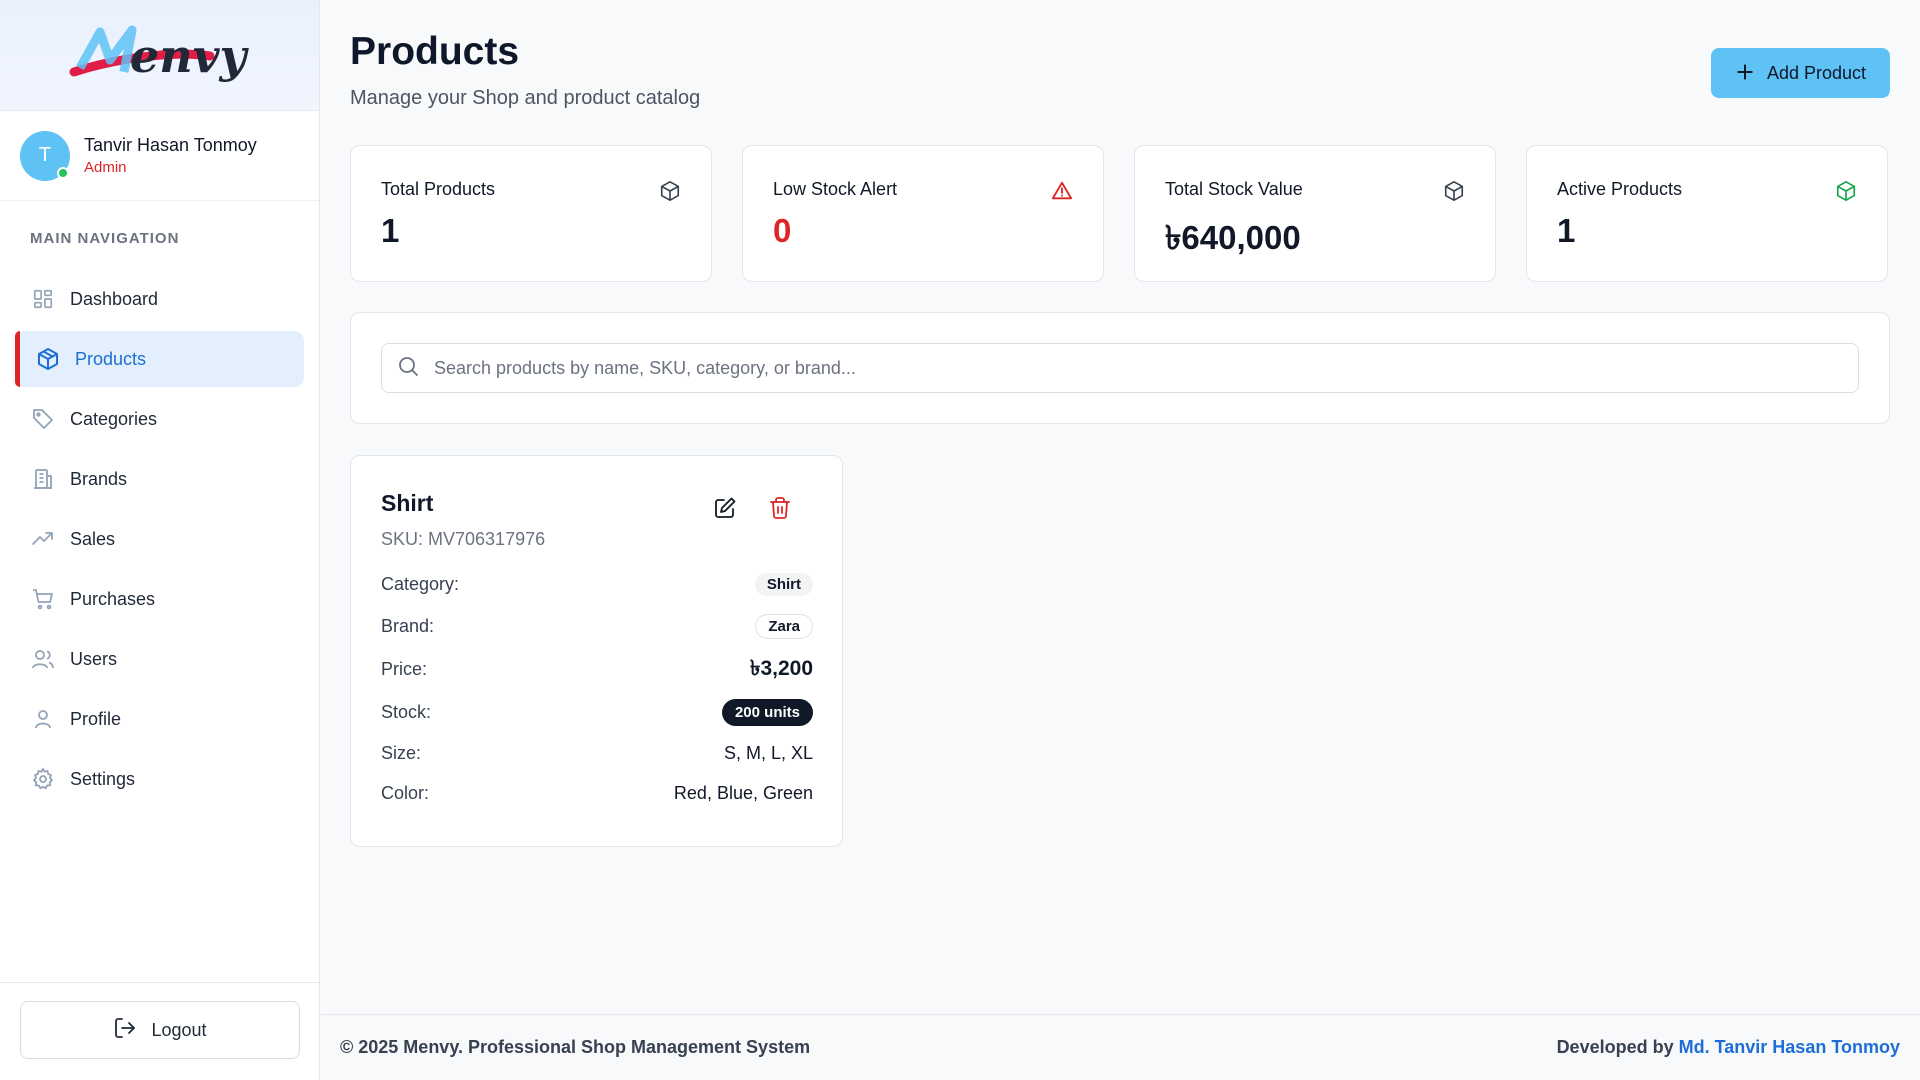 The height and width of the screenshot is (1080, 1920). Describe the element at coordinates (159, 779) in the screenshot. I see `sidebar-item-settings: Settings` at that location.